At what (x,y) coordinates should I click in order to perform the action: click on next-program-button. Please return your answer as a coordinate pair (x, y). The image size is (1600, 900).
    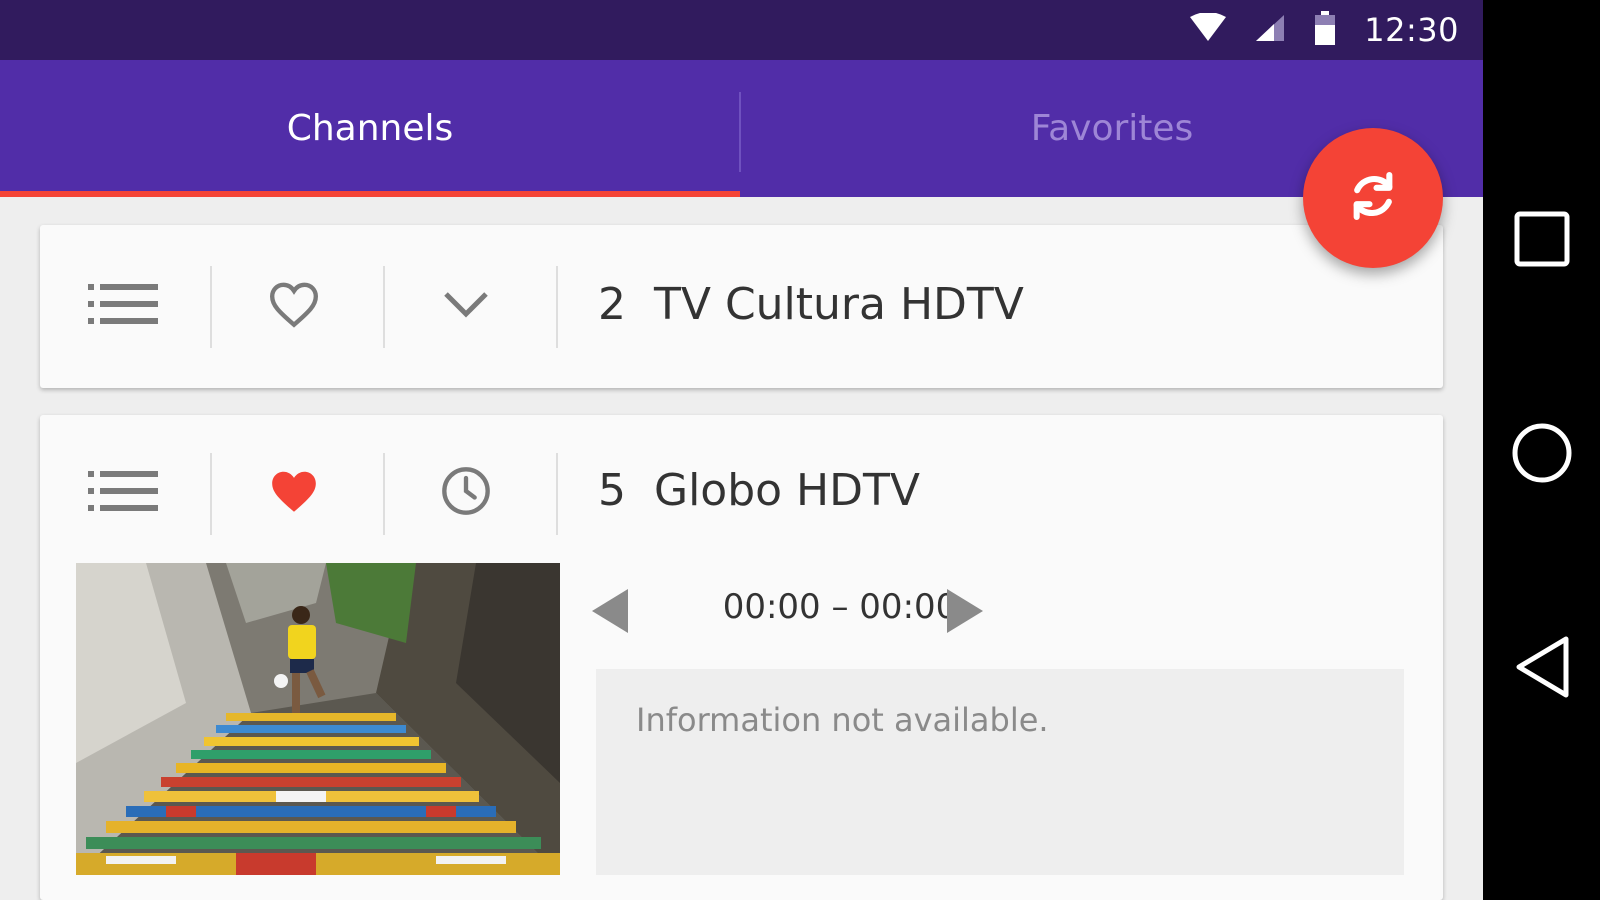
    Looking at the image, I should click on (965, 613).